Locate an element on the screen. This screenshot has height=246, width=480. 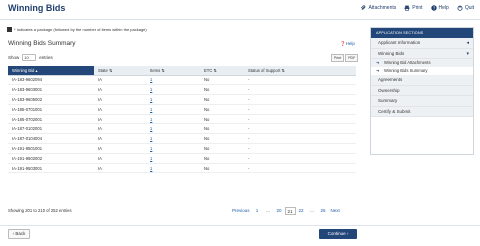
top-actions: Attachments Print ? Help Quit is located at coordinates (417, 8).